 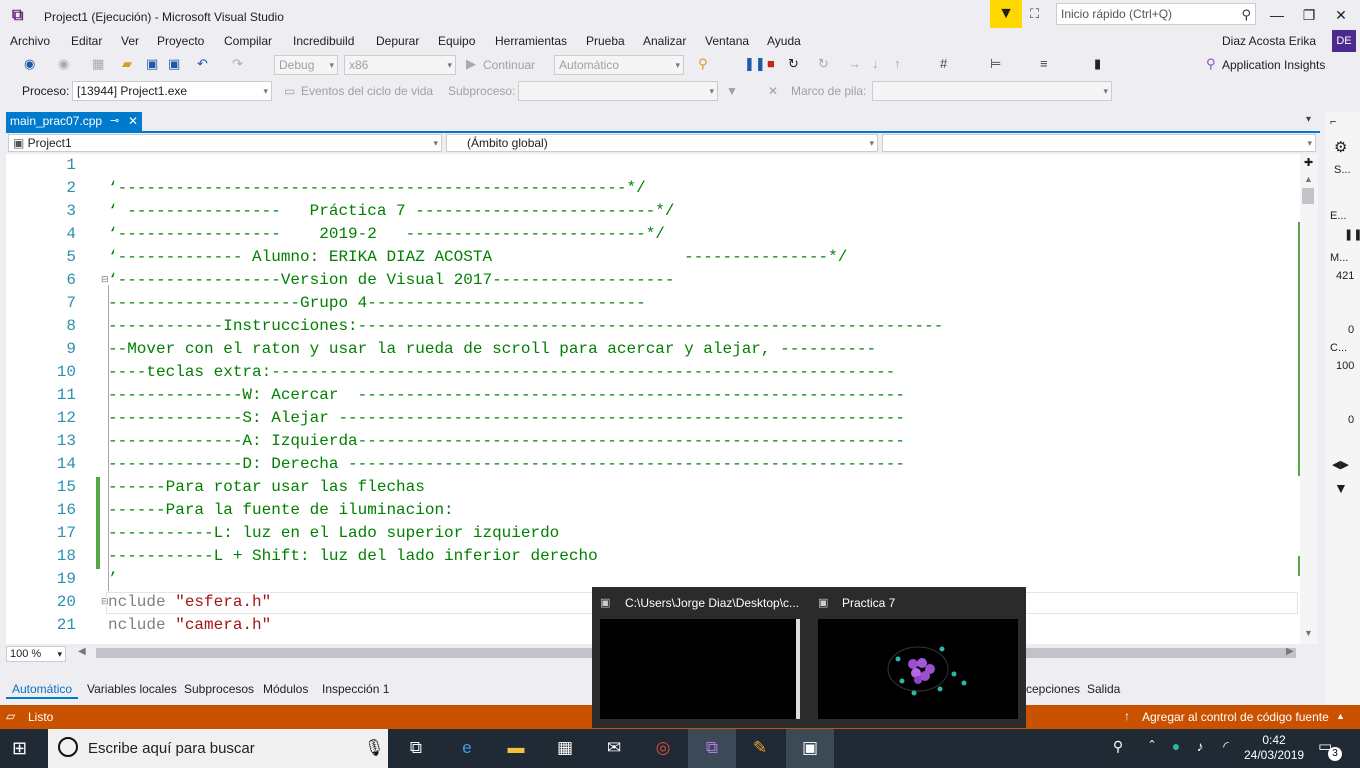 I want to click on forward-icon: ◉, so click(x=63, y=64).